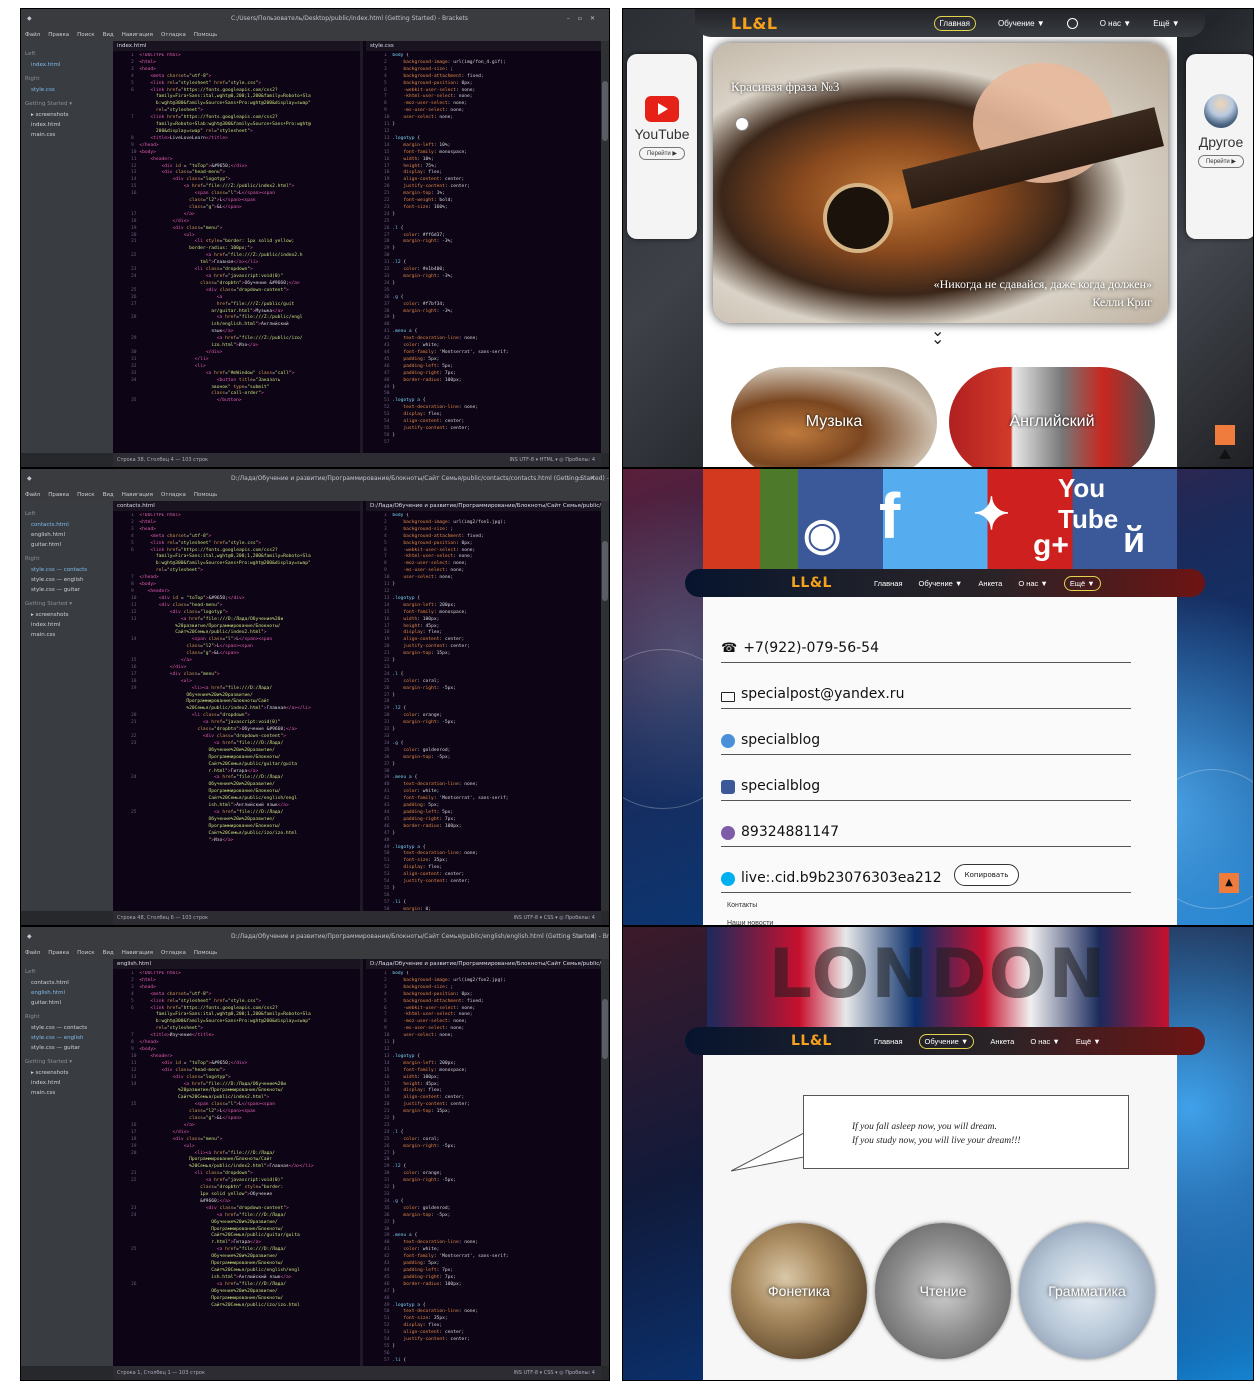 The width and height of the screenshot is (1259, 1381). Describe the element at coordinates (790, 832) in the screenshot. I see `contact-value: 89324881147` at that location.